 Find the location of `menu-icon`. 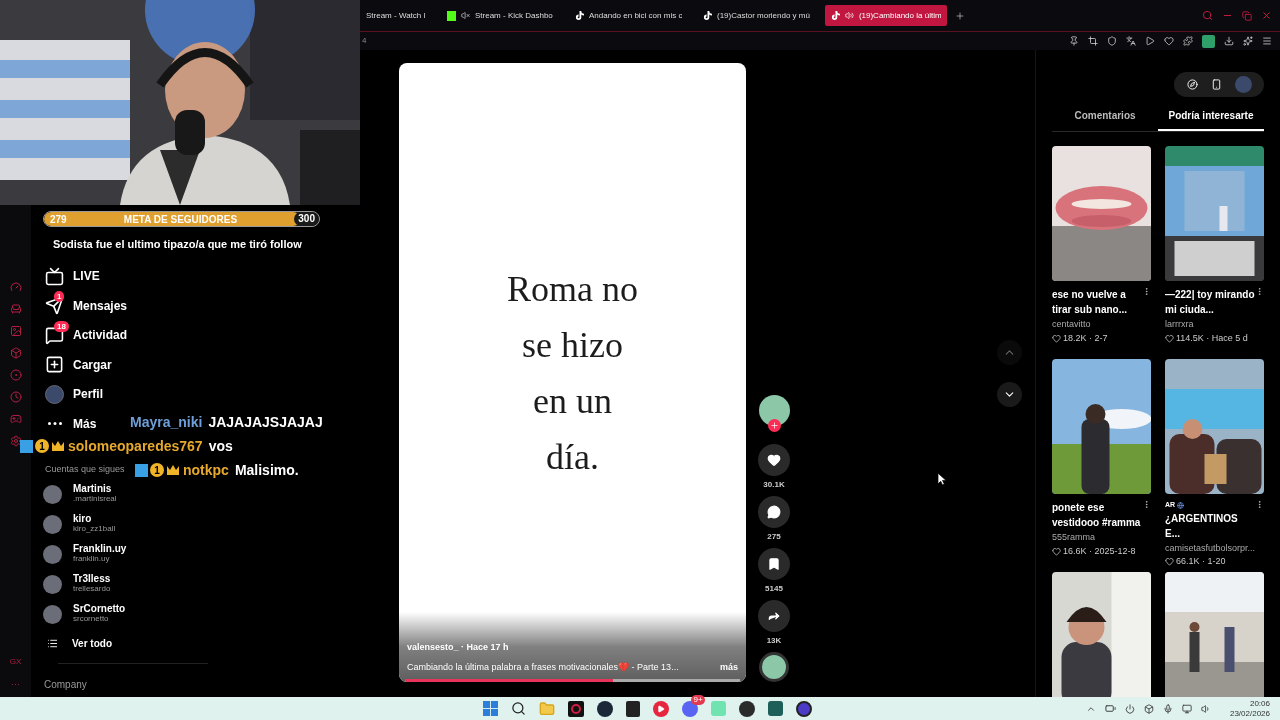

menu-icon is located at coordinates (1267, 41).